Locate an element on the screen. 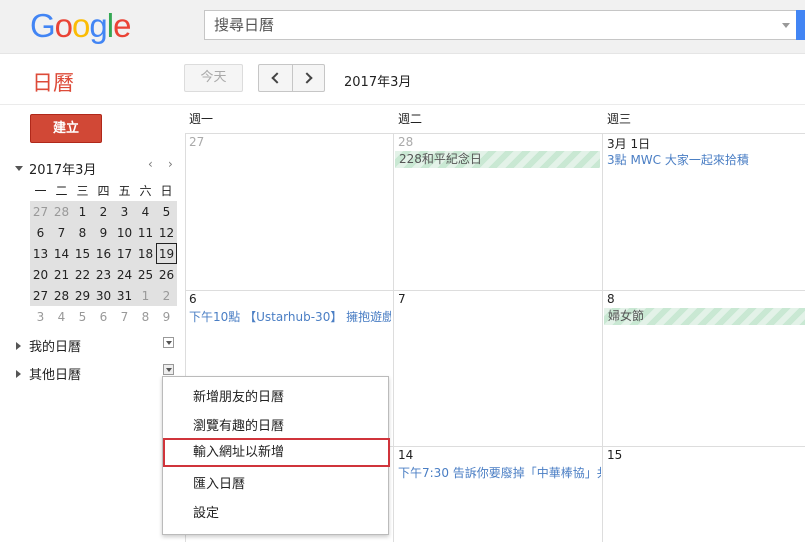 The height and width of the screenshot is (542, 805). day-number: 14 is located at coordinates (405, 455).